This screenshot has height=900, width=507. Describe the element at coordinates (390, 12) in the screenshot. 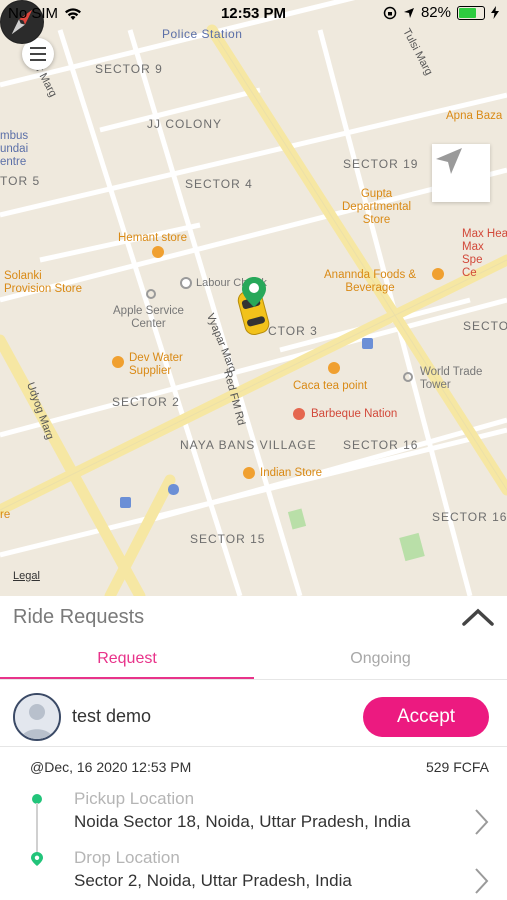

I see `lock-rotation-icon` at that location.